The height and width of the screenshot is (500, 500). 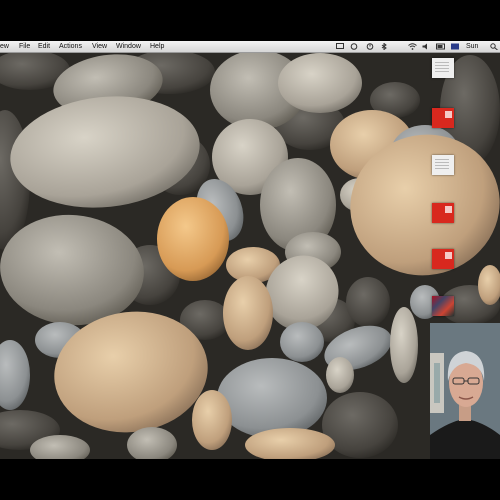 I want to click on timemachine-icon, so click(x=370, y=46).